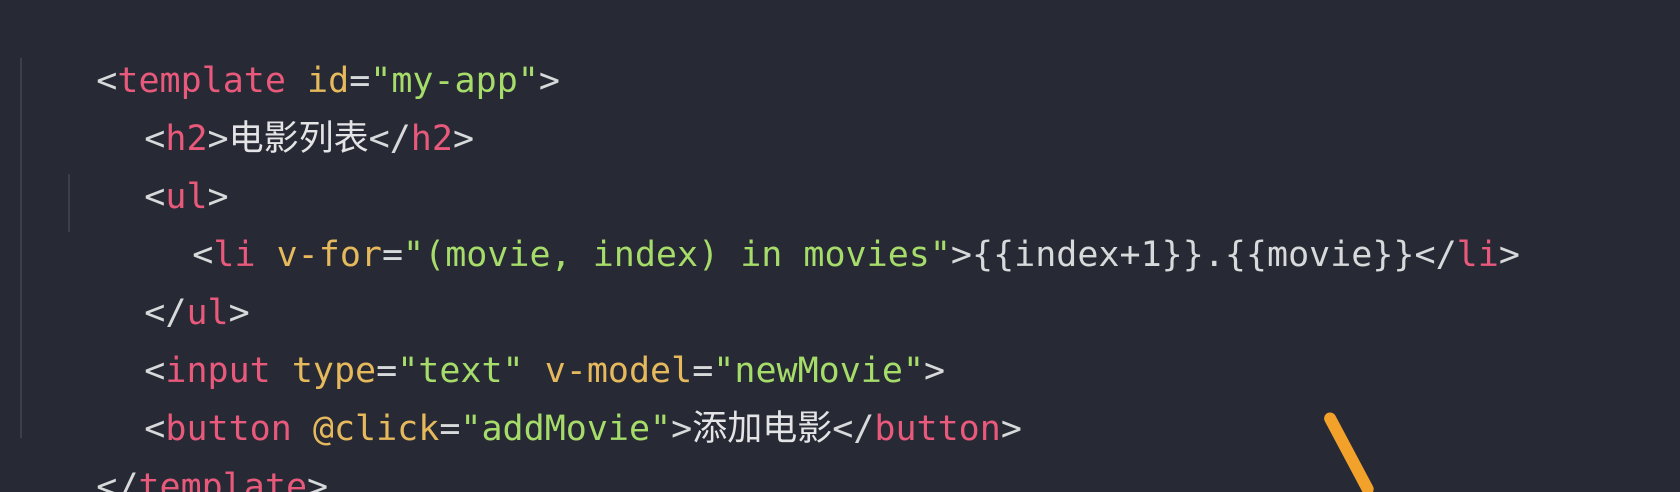  What do you see at coordinates (117, 479) in the screenshot?
I see `template-end-open-bracket: </` at bounding box center [117, 479].